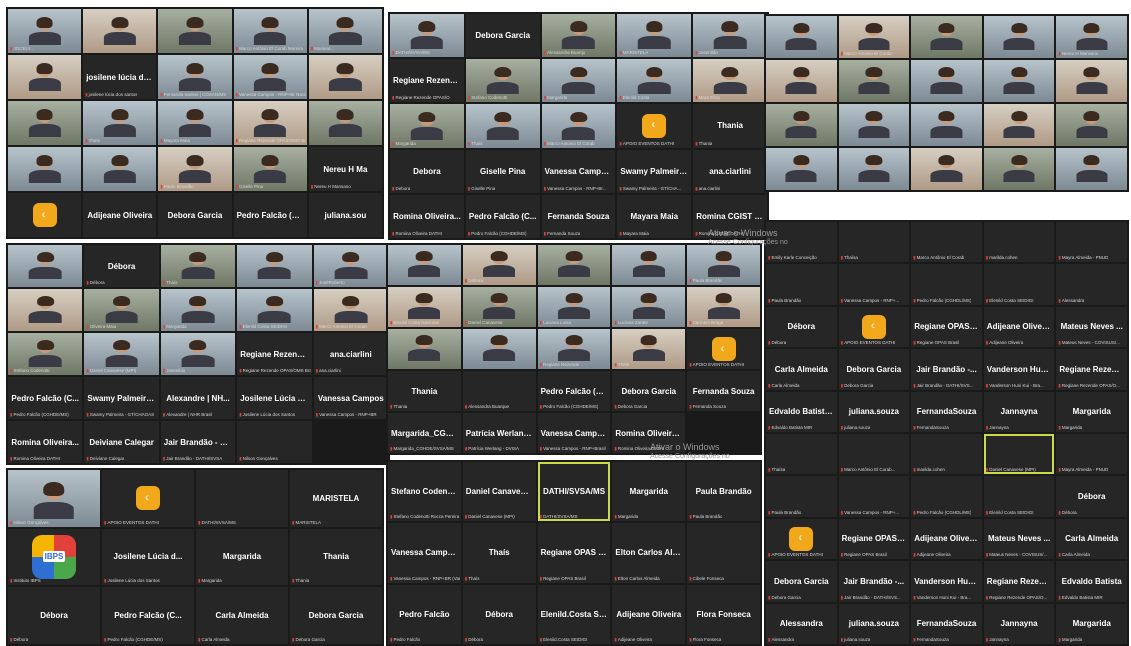 This screenshot has height=646, width=1131. Describe the element at coordinates (578, 36) in the screenshot. I see `participant-tile: ▮Alessandra Buarqu` at that location.